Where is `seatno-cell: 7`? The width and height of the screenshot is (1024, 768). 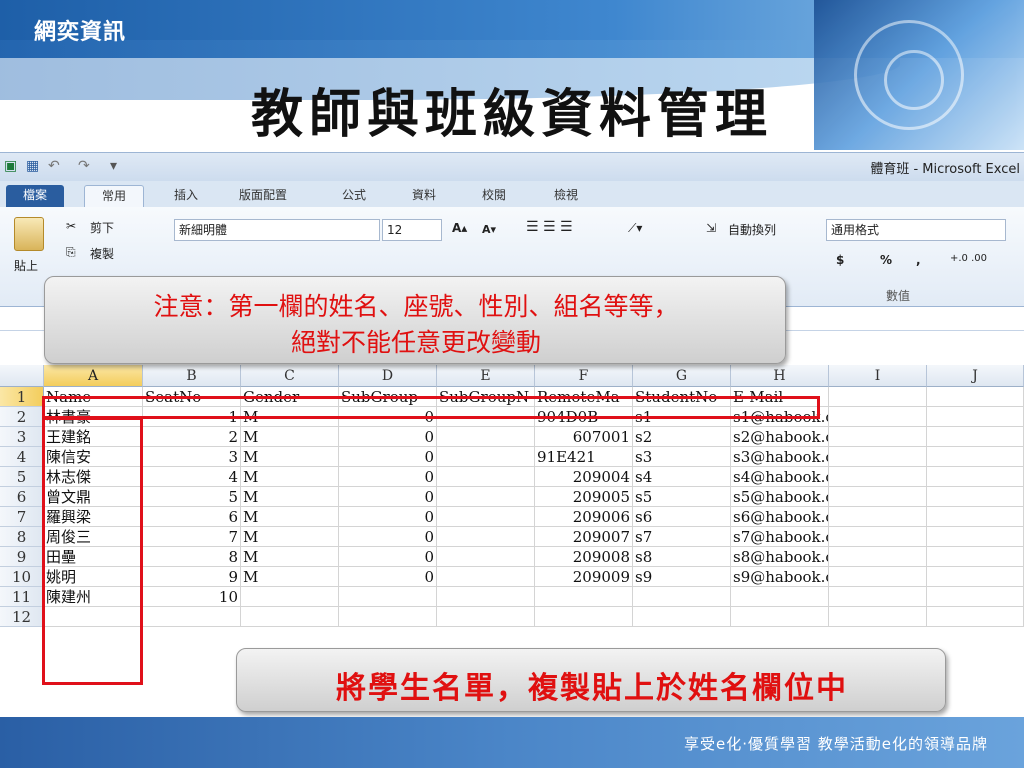
seatno-cell: 7 is located at coordinates (192, 537).